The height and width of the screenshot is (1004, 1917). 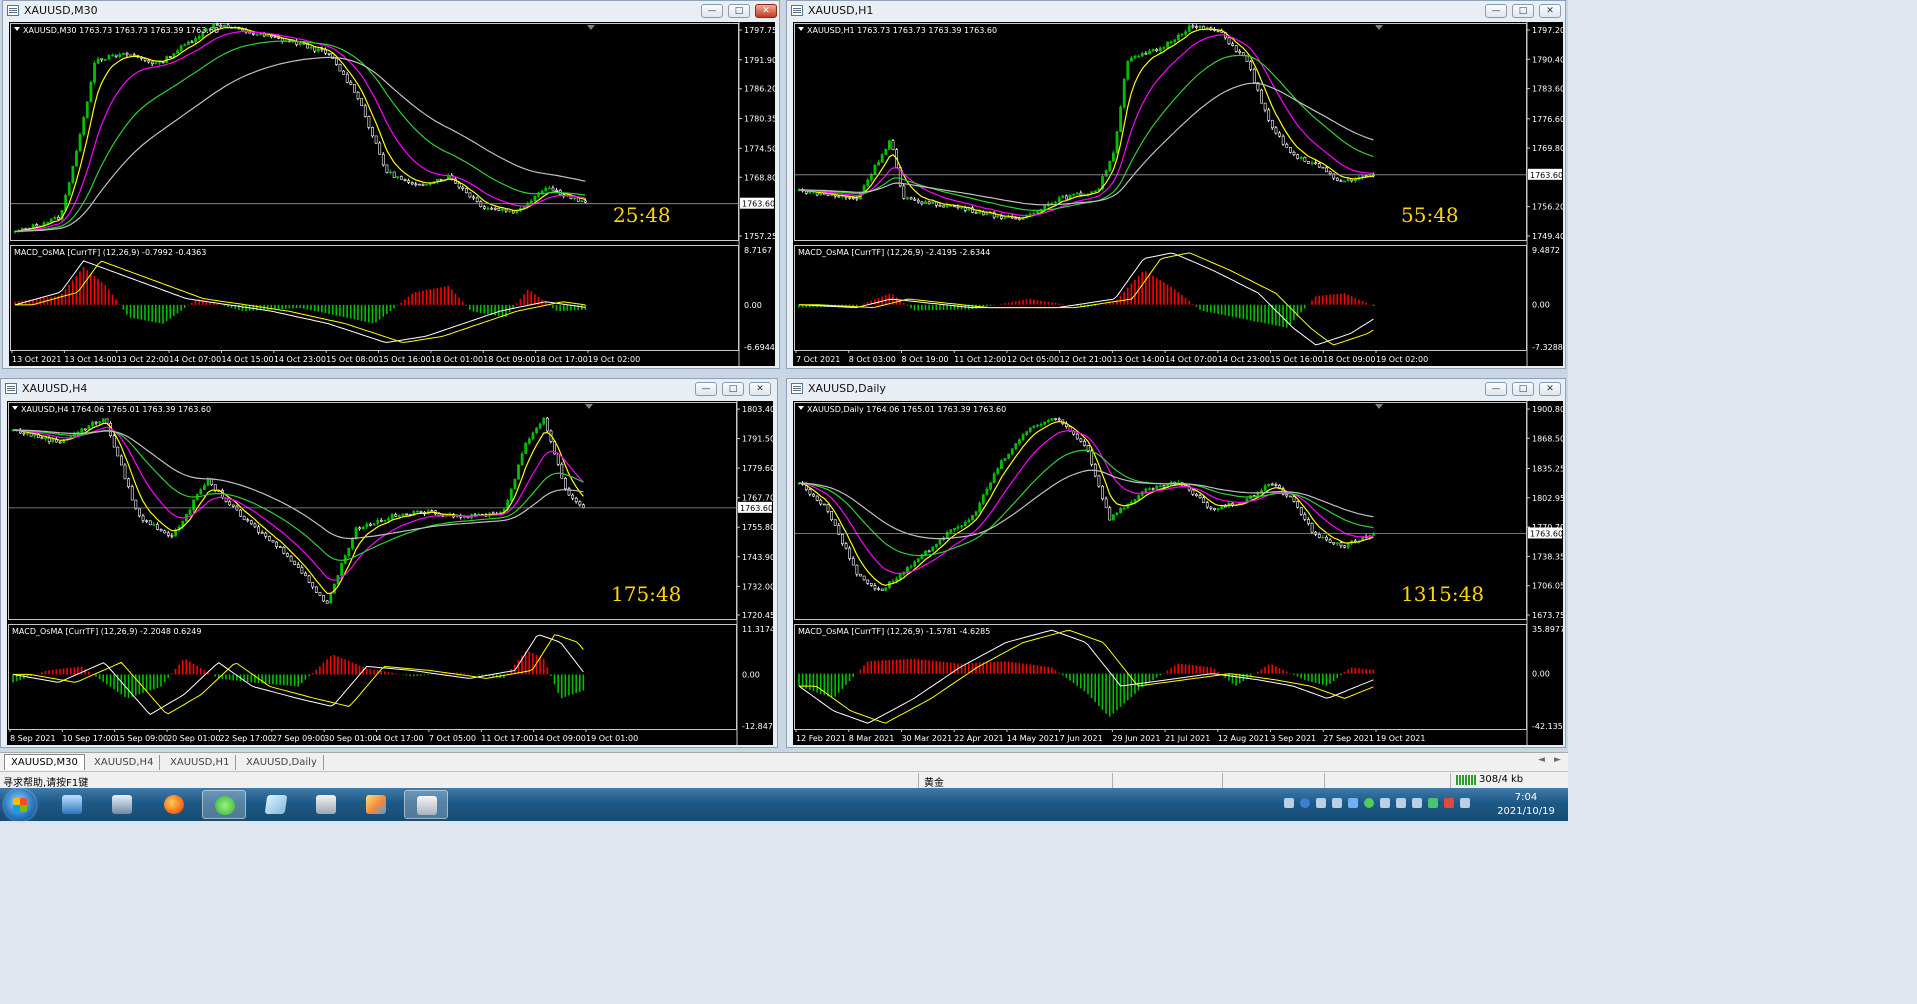 What do you see at coordinates (1449, 803) in the screenshot?
I see `mute-icon` at bounding box center [1449, 803].